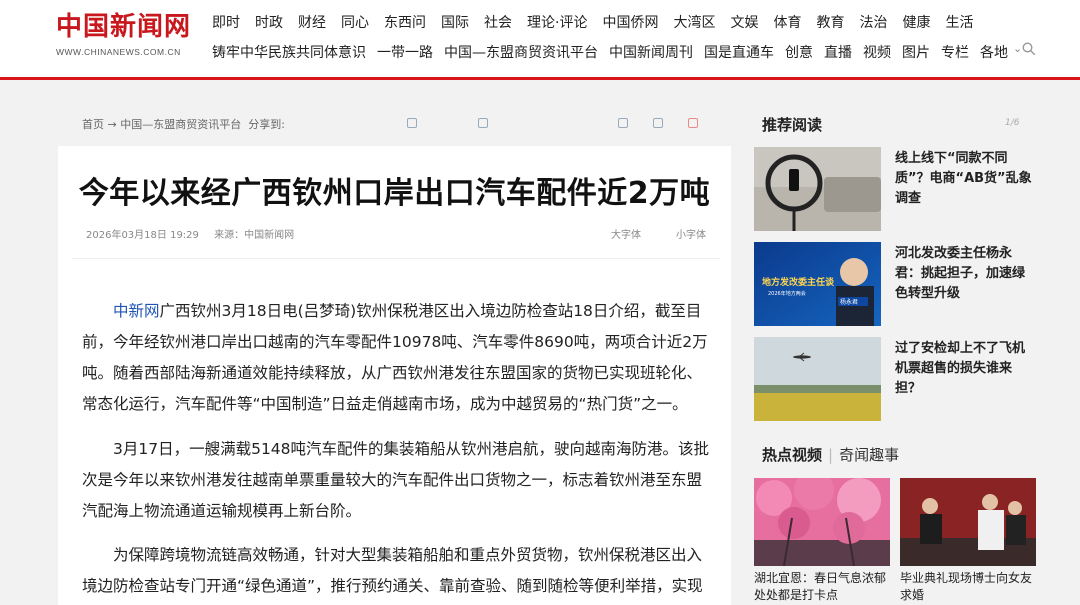 This screenshot has height=605, width=1080. I want to click on chevron-down-icon: ⌄, so click(1017, 52).